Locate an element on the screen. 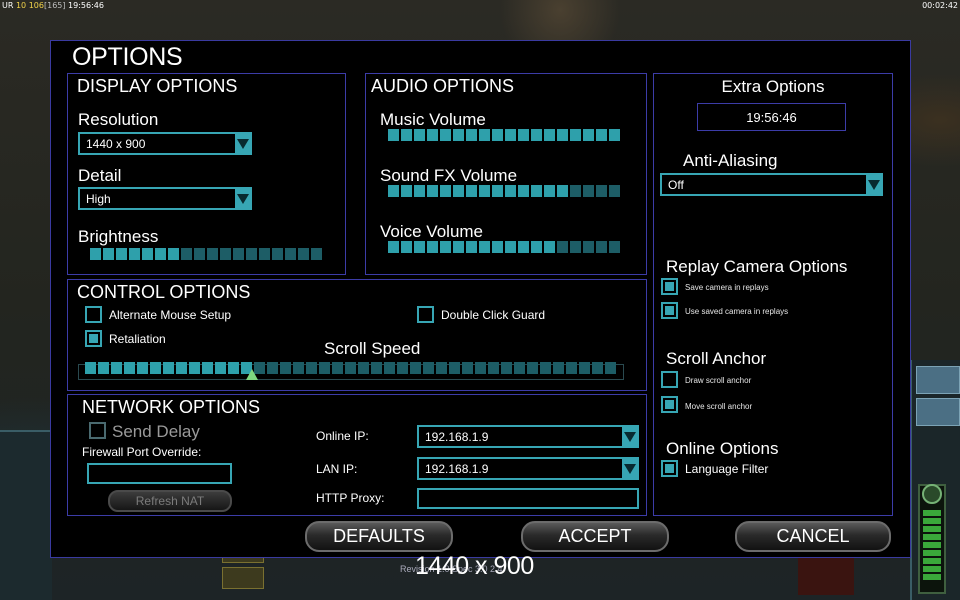 The image size is (960, 600). anti-aliasing-dropdown: Off is located at coordinates (771, 184).